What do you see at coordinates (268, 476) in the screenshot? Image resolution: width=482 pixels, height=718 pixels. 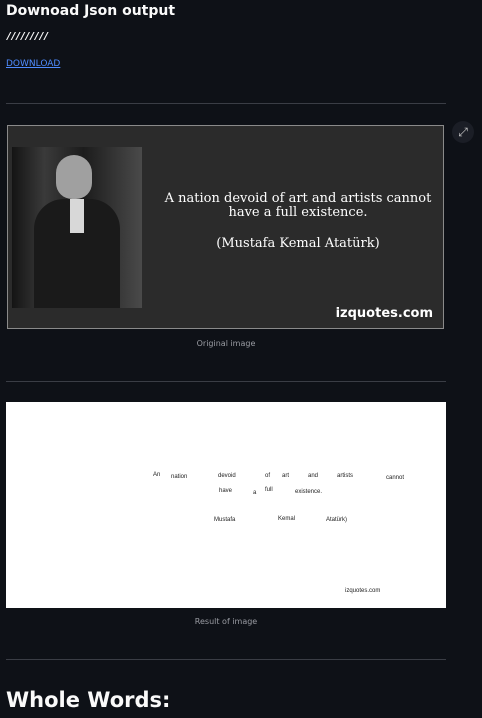 I see `ocr-word: of` at bounding box center [268, 476].